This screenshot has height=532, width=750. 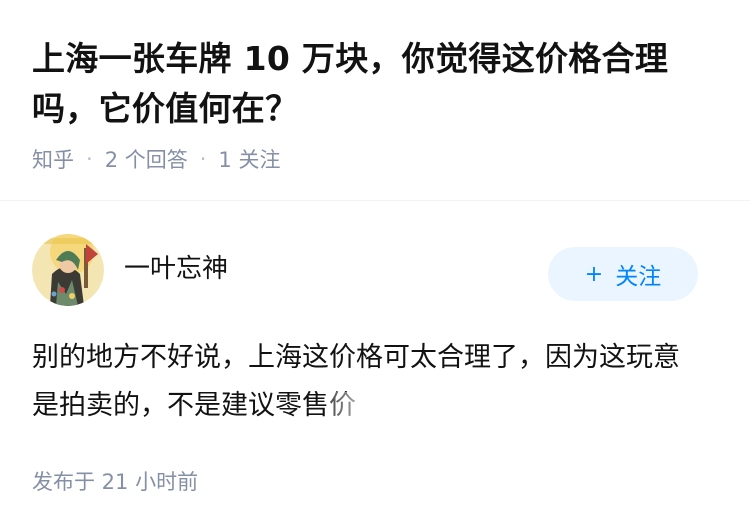 I want to click on section-divider, so click(x=375, y=200).